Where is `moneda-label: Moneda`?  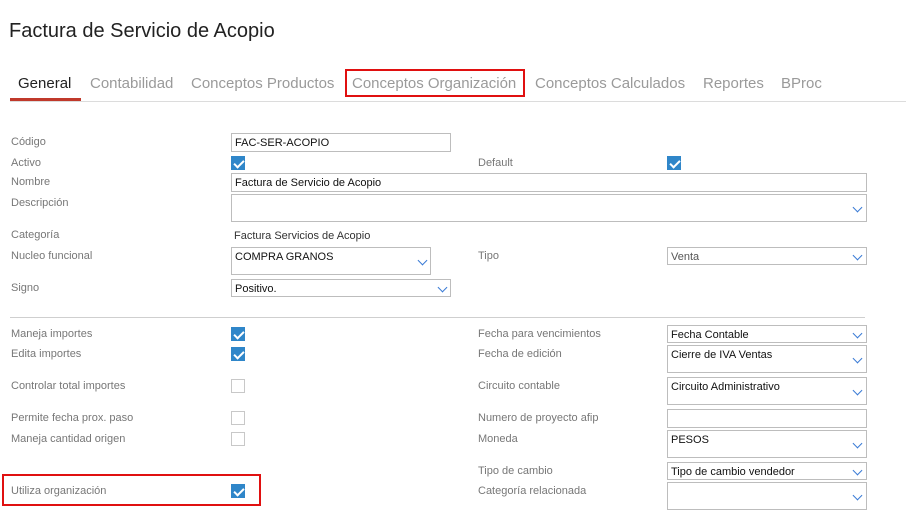
moneda-label: Moneda is located at coordinates (498, 439).